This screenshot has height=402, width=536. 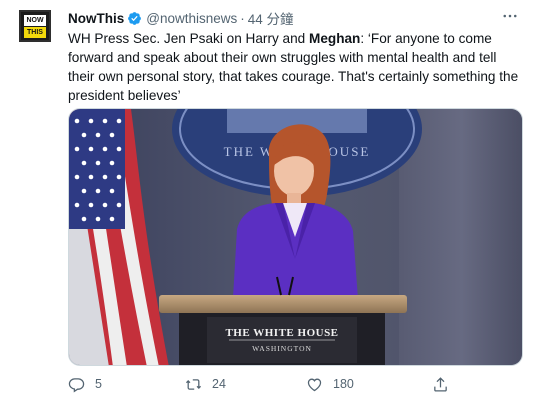 What do you see at coordinates (35, 20) in the screenshot?
I see `avatar-logo-top: NOW` at bounding box center [35, 20].